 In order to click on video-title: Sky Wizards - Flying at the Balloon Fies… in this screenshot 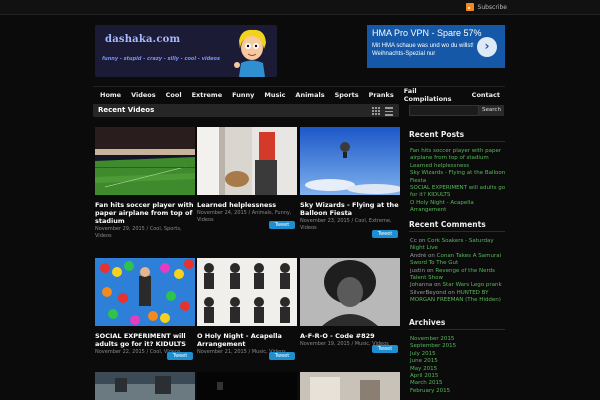, I will do `click(350, 209)`.